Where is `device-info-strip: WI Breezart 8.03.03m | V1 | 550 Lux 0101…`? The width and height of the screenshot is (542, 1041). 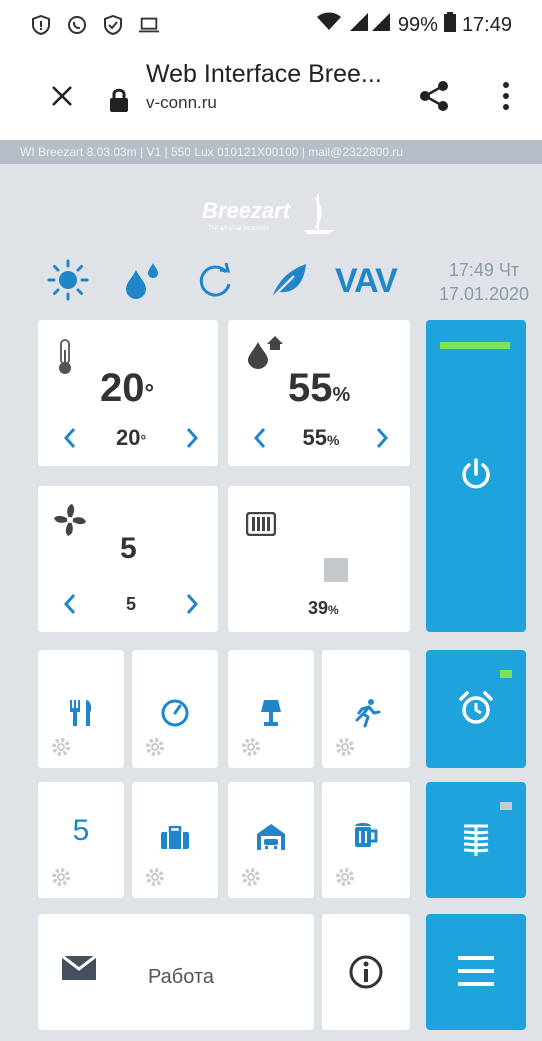 device-info-strip: WI Breezart 8.03.03m | V1 | 550 Lux 0101… is located at coordinates (271, 152).